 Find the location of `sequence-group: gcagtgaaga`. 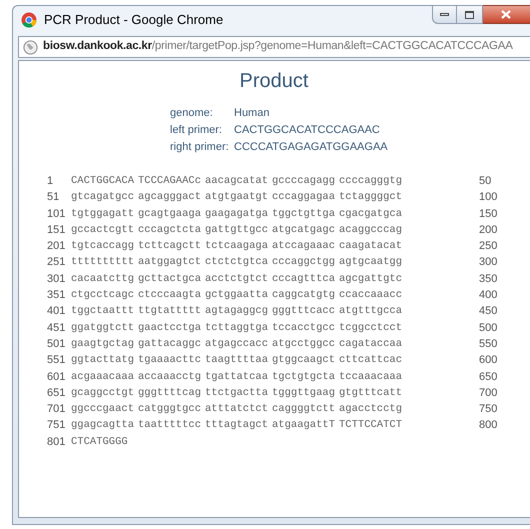

sequence-group: gcagtgaaga is located at coordinates (171, 214).